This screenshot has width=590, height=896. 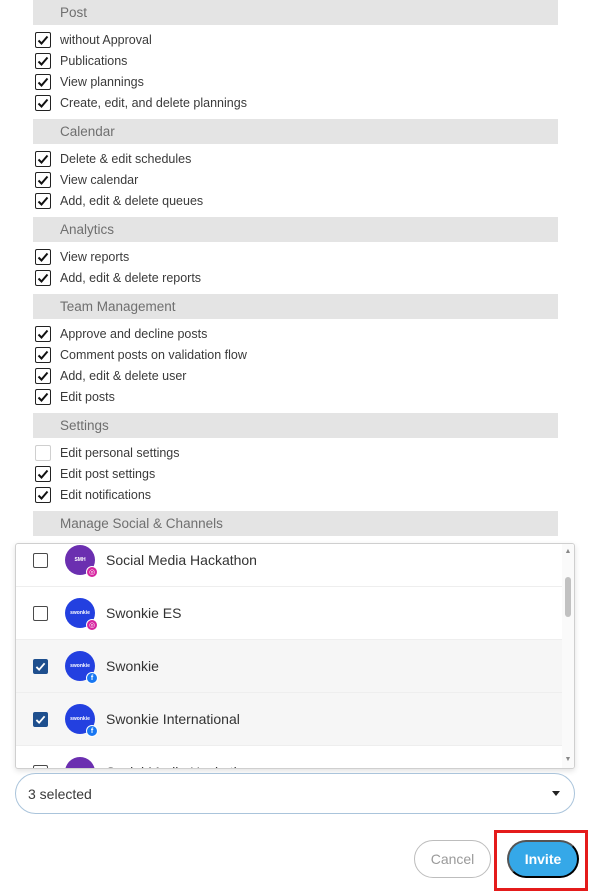 I want to click on permission-label: View calendar, so click(x=99, y=179).